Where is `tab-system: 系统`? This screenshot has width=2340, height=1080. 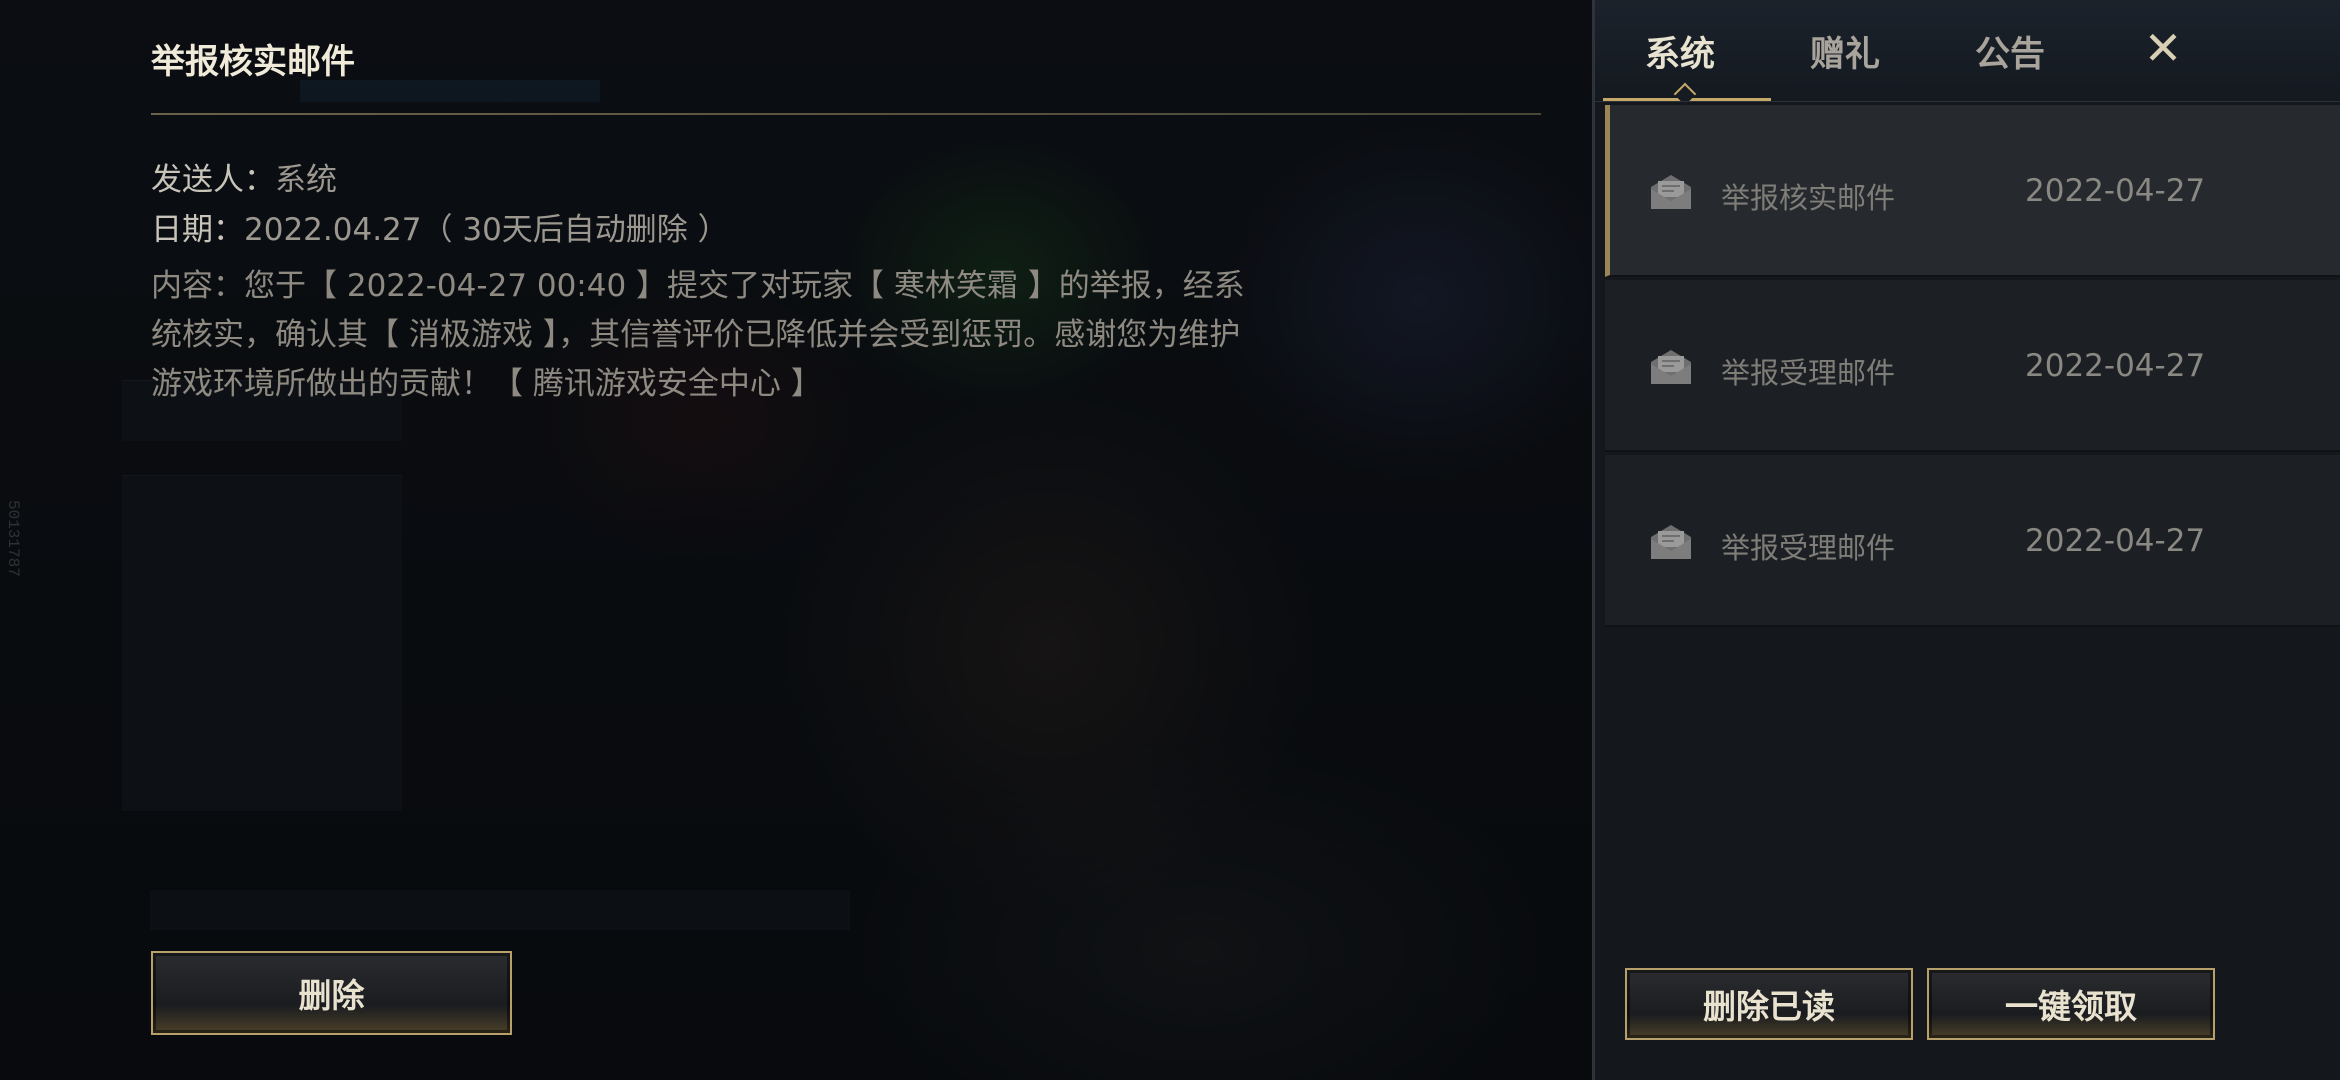 tab-system: 系统 is located at coordinates (1680, 51).